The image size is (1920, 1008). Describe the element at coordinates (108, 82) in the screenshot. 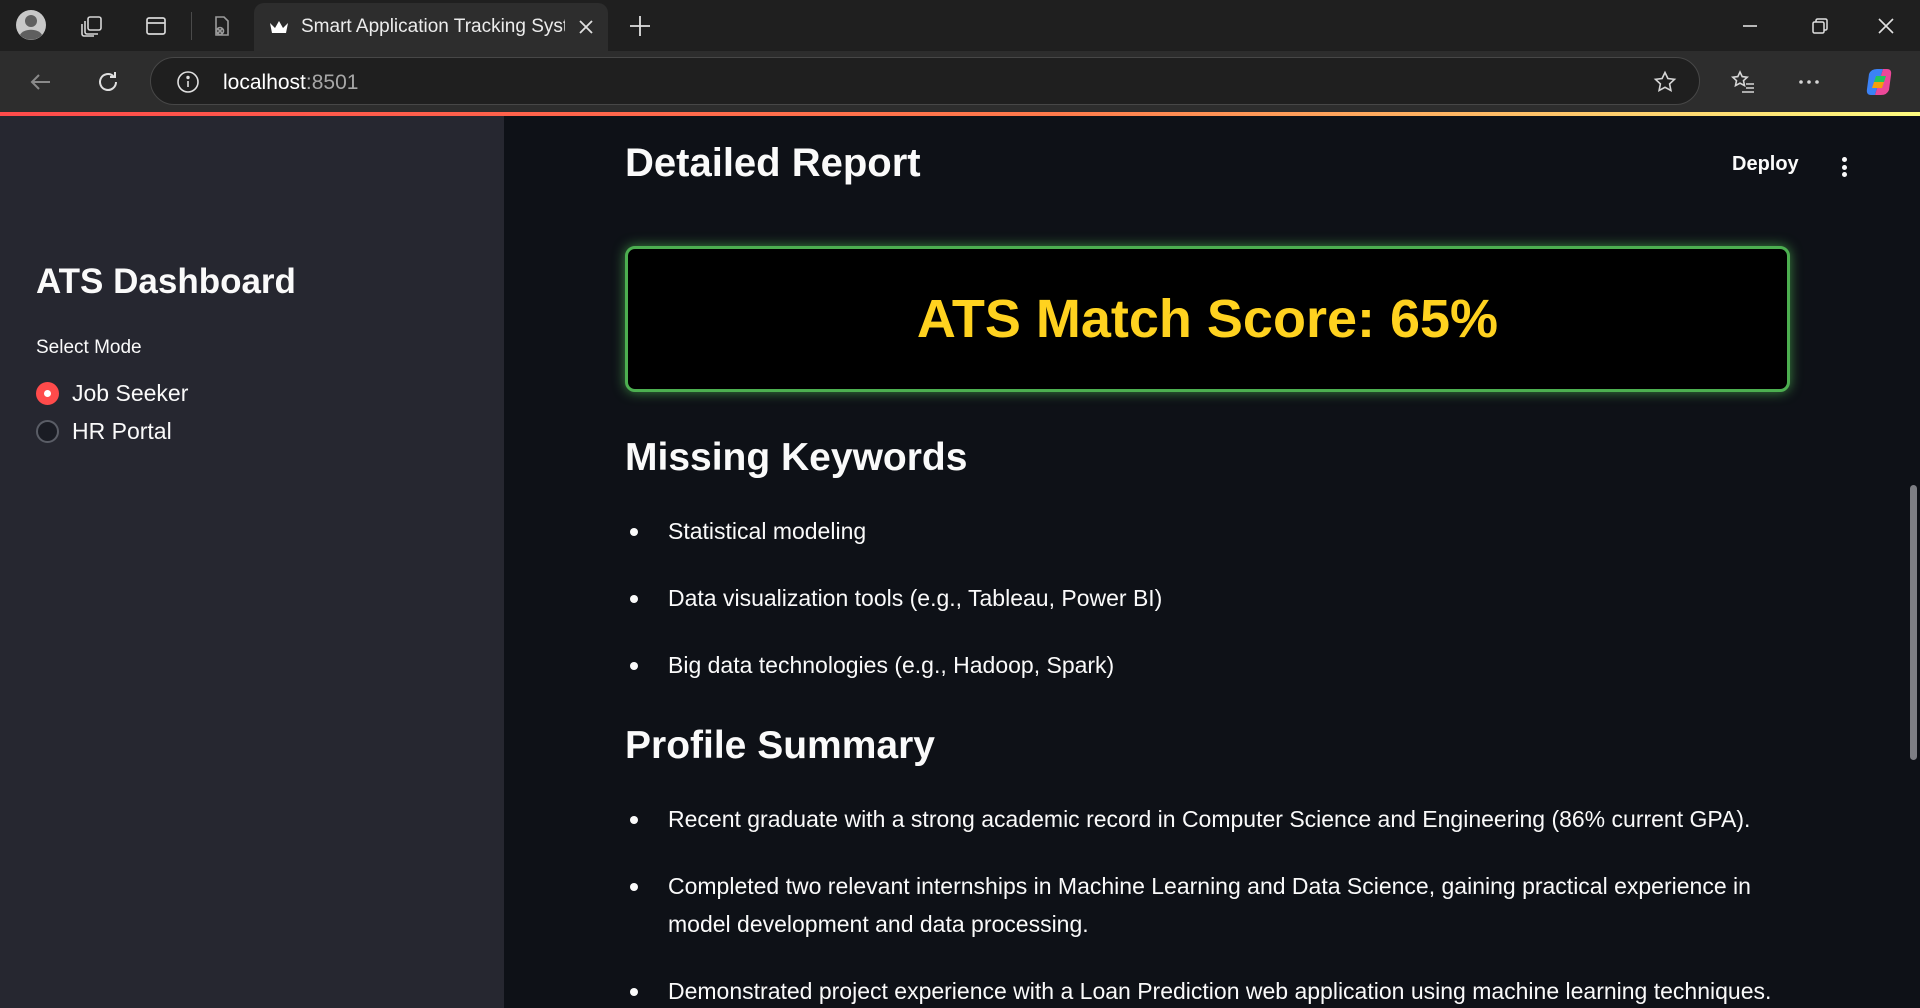

I see `reload-icon` at that location.